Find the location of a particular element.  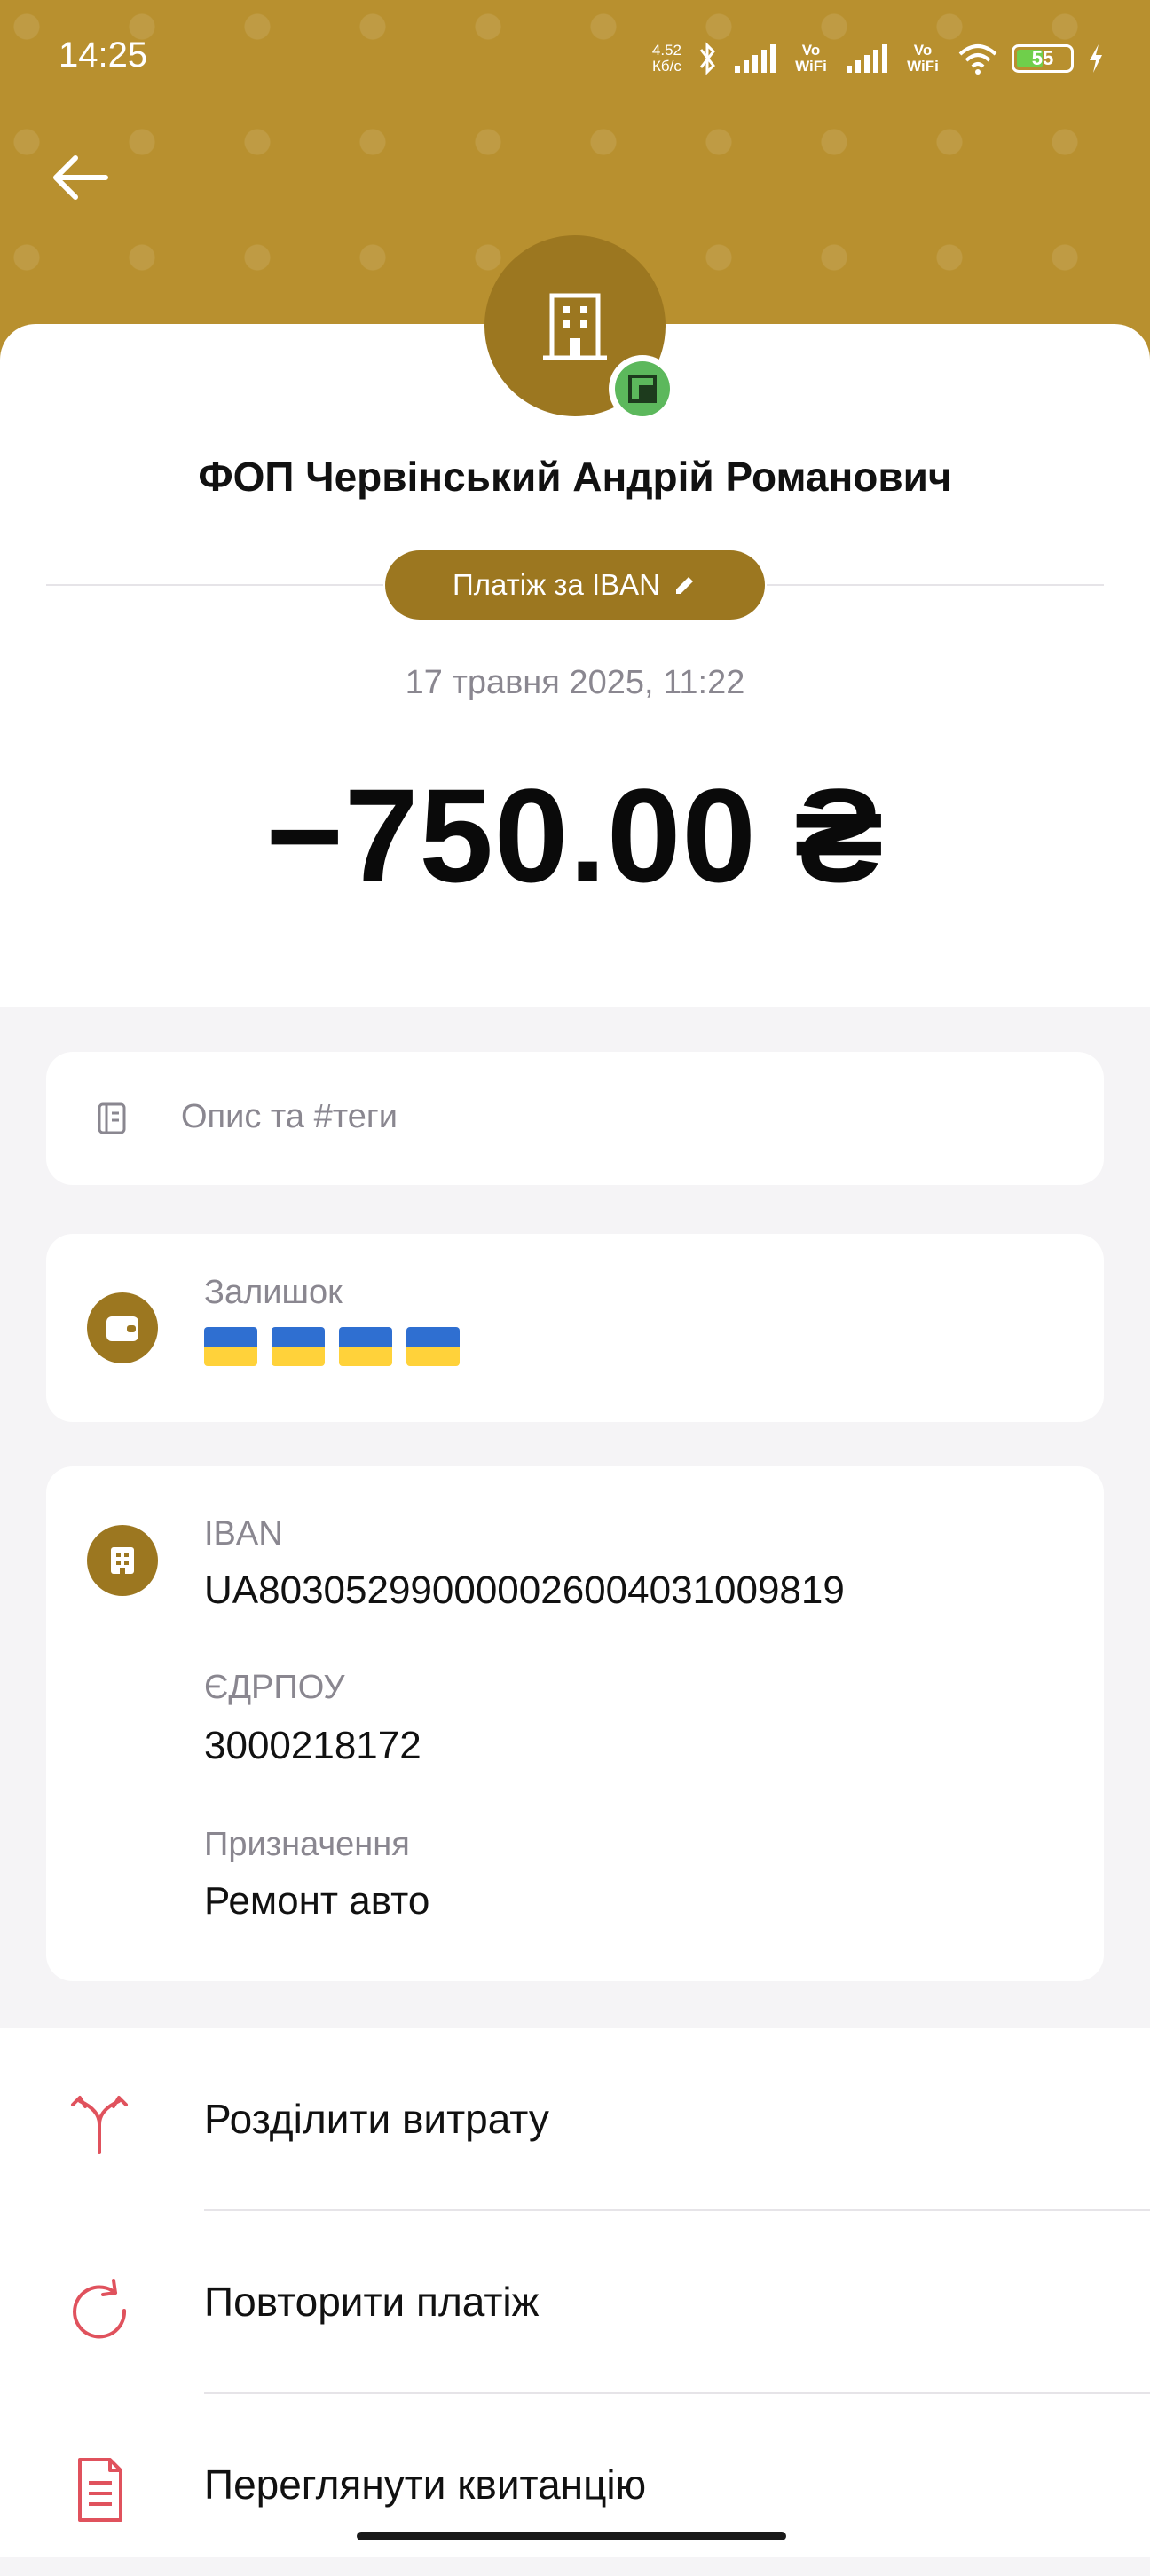

repeat-payment-label: Повторити платіж is located at coordinates (372, 2302).